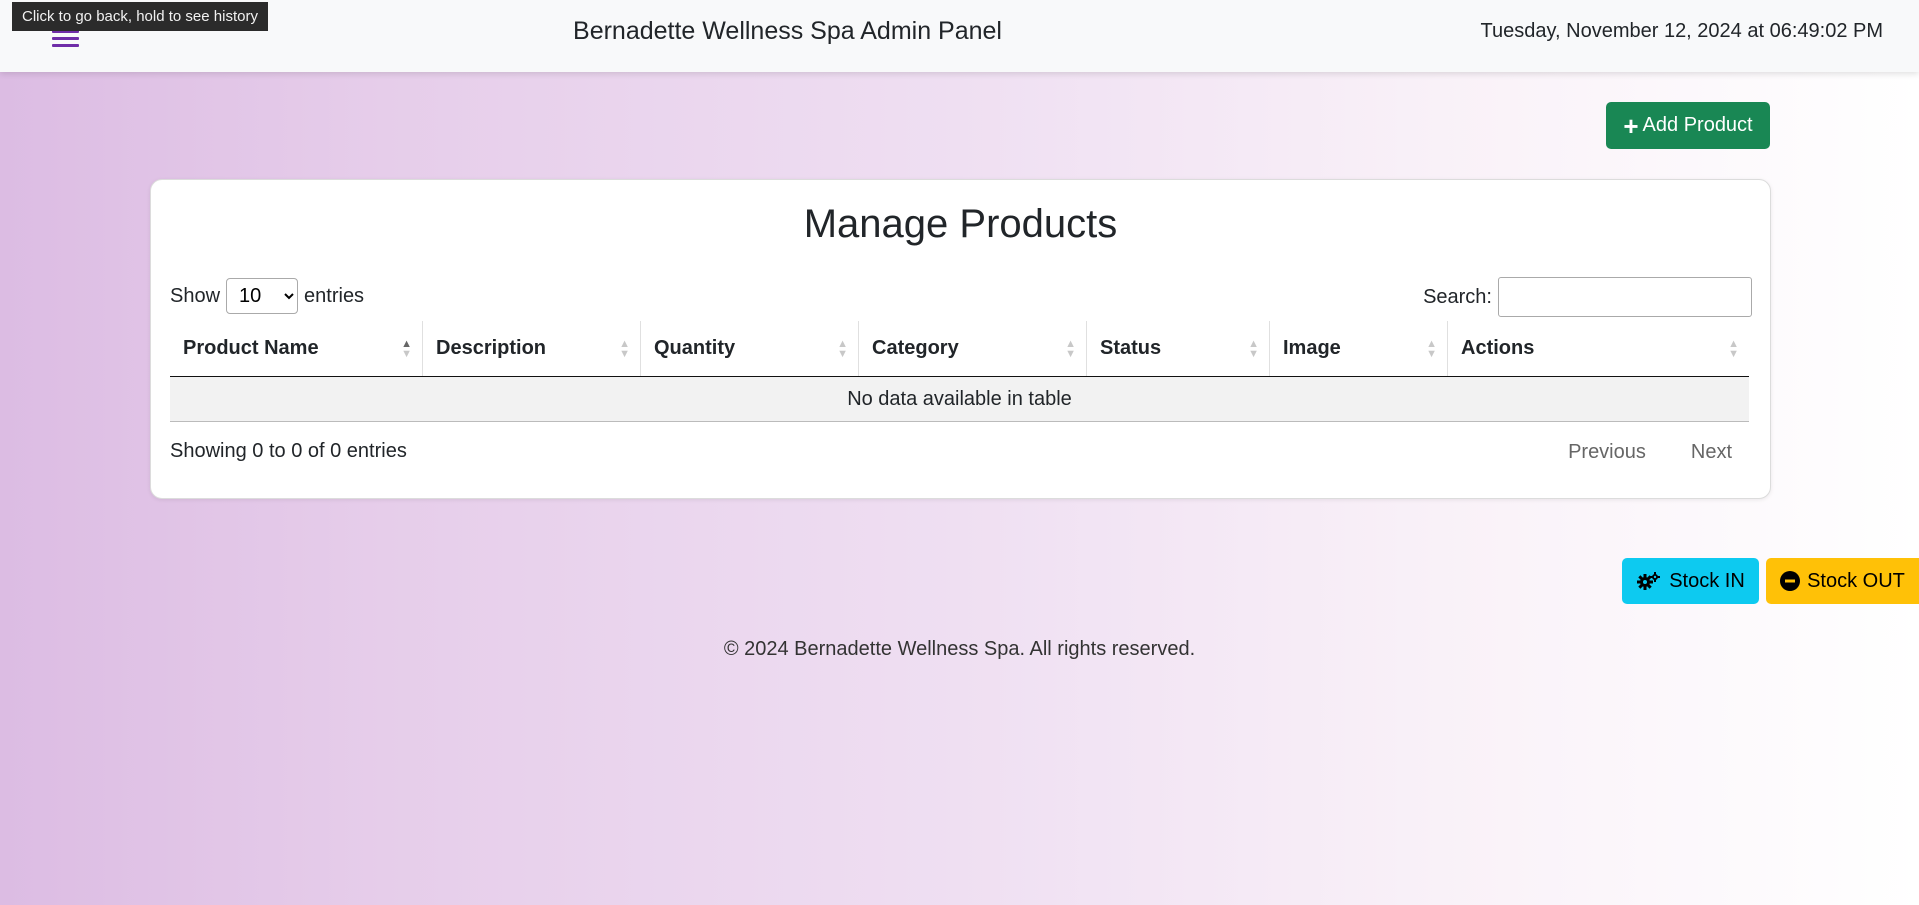 This screenshot has width=1919, height=905. What do you see at coordinates (1856, 580) in the screenshot?
I see `stock-out-label: Stock OUT` at bounding box center [1856, 580].